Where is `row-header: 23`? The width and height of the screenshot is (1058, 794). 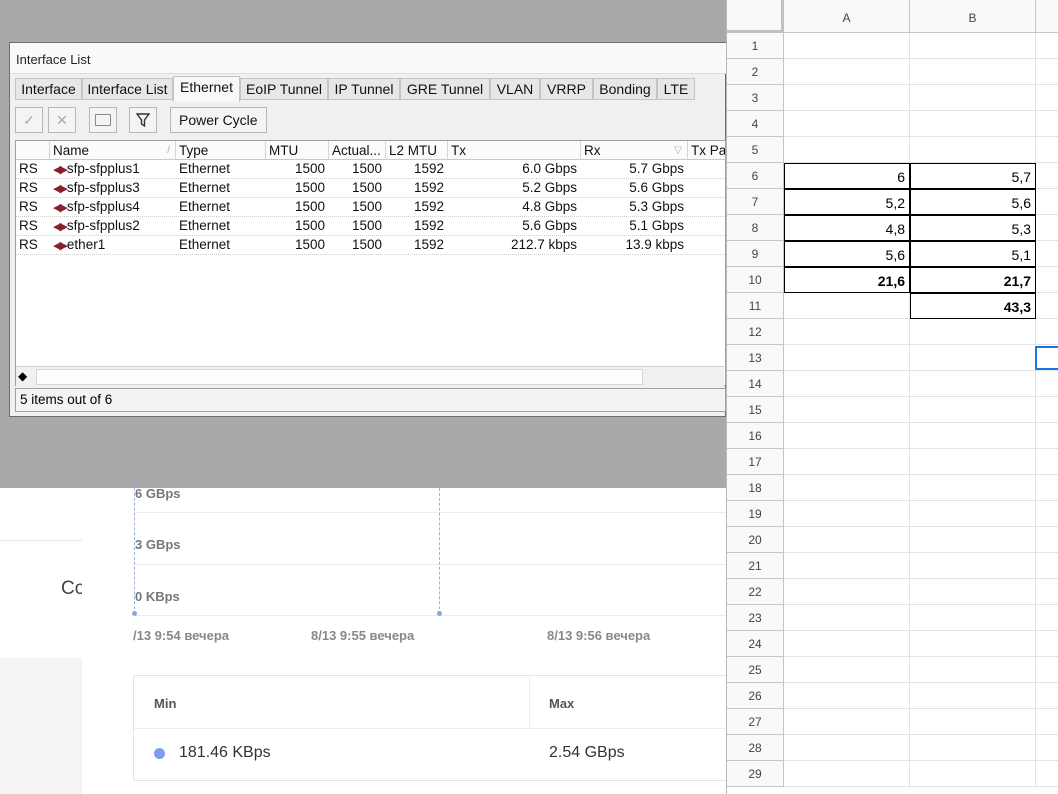 row-header: 23 is located at coordinates (755, 618).